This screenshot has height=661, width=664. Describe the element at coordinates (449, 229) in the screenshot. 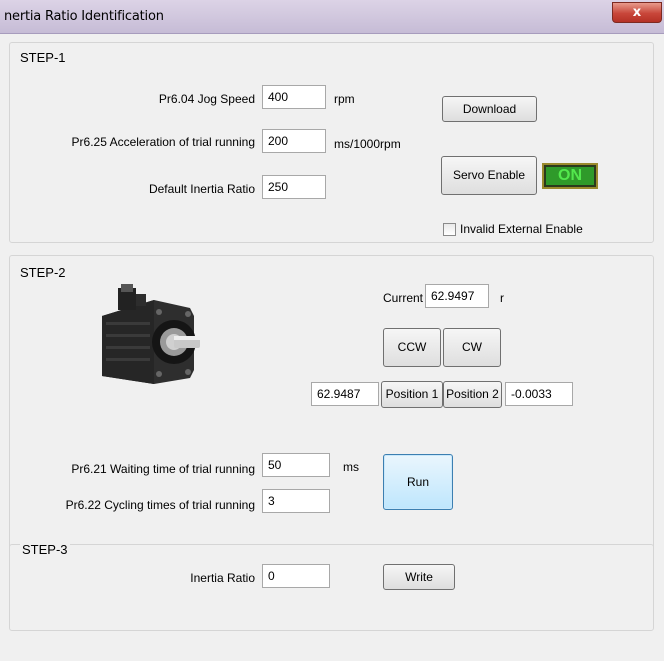

I see `invalid-external-enable-checkbox` at that location.